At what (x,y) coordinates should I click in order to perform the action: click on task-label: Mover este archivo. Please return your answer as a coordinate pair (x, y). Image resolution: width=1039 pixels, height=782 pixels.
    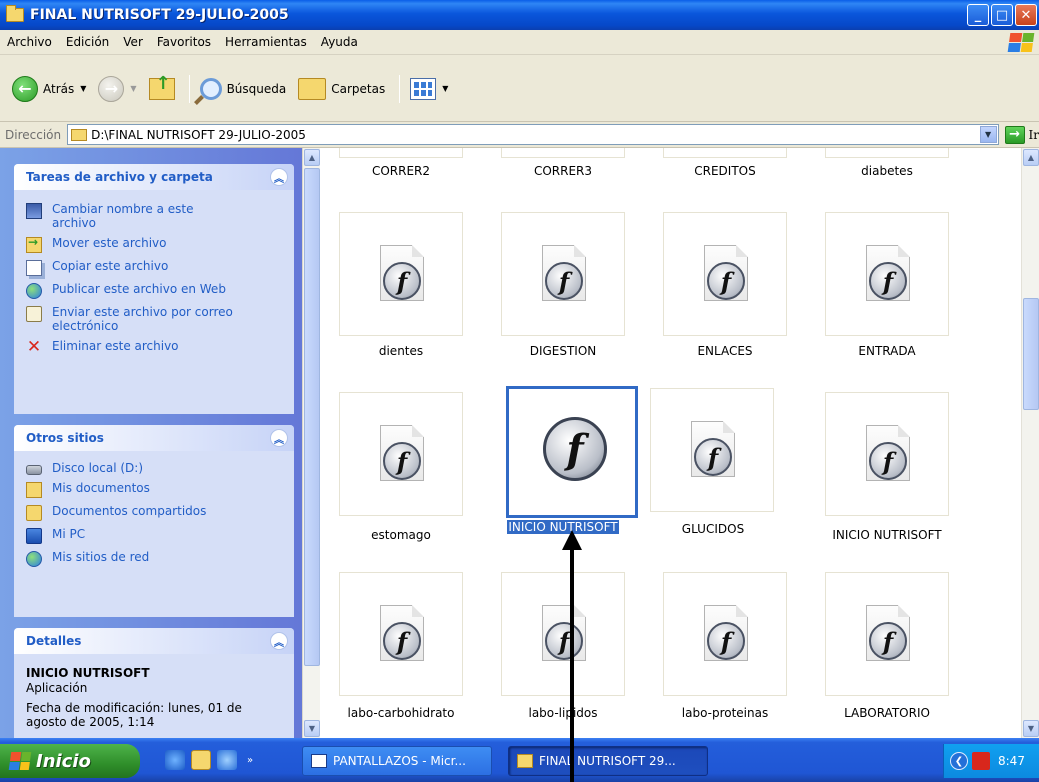
    Looking at the image, I should click on (109, 243).